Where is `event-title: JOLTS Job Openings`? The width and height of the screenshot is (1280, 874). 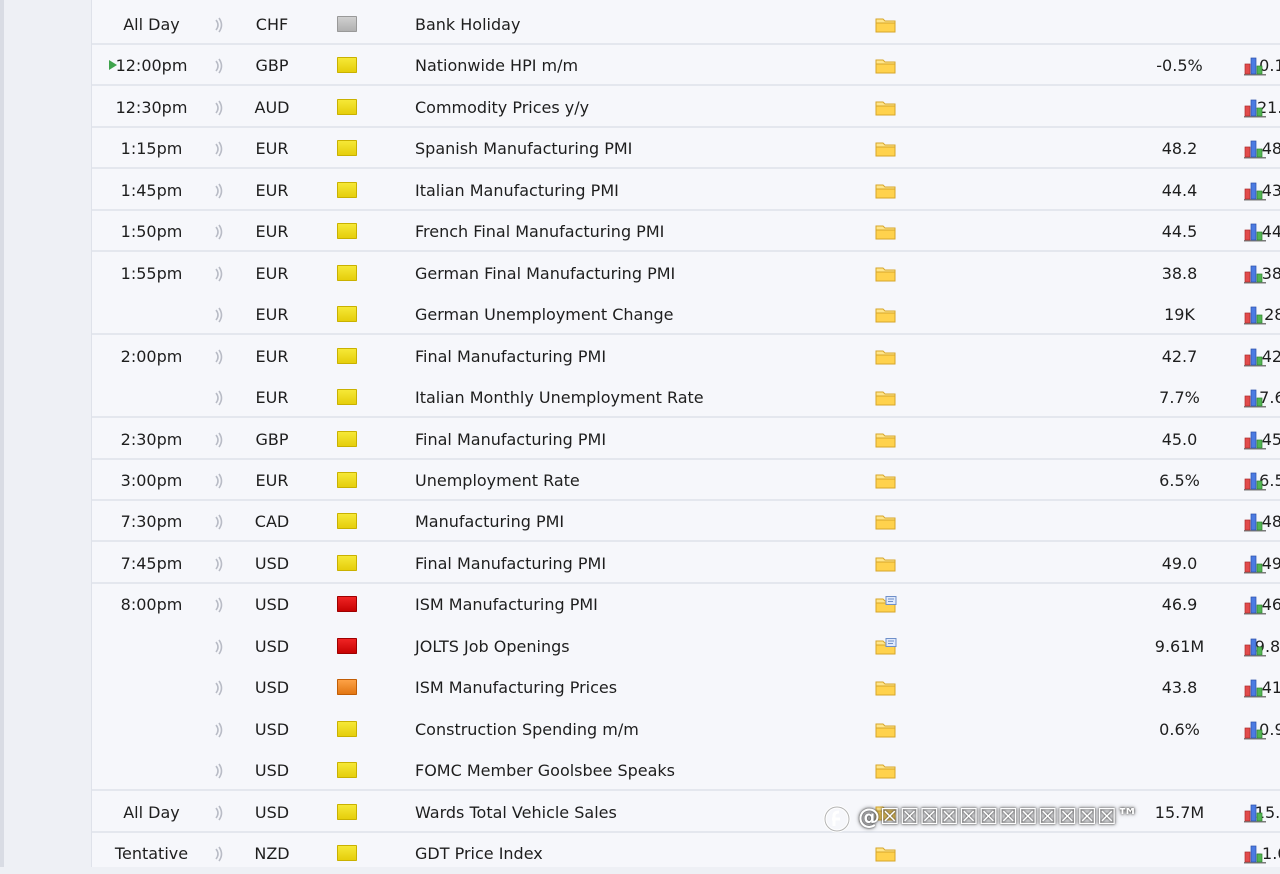
event-title: JOLTS Job Openings is located at coordinates (492, 646).